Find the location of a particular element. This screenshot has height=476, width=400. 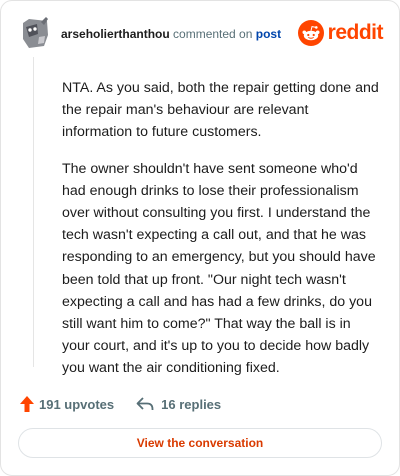

upvote-count: 191 upvotes is located at coordinates (66, 404).